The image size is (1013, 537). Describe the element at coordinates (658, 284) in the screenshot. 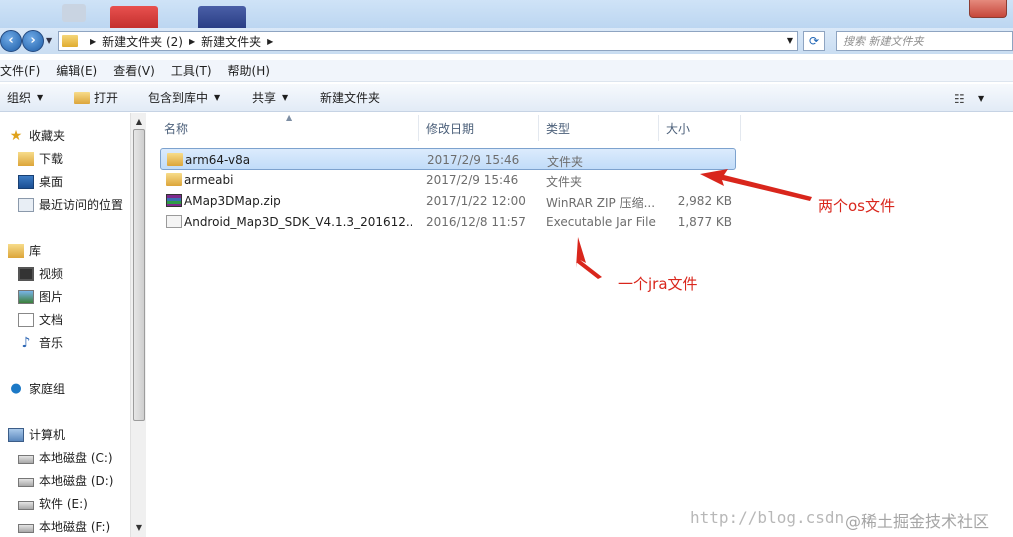

I see `annotation-jar-file: 一个jra文件` at that location.